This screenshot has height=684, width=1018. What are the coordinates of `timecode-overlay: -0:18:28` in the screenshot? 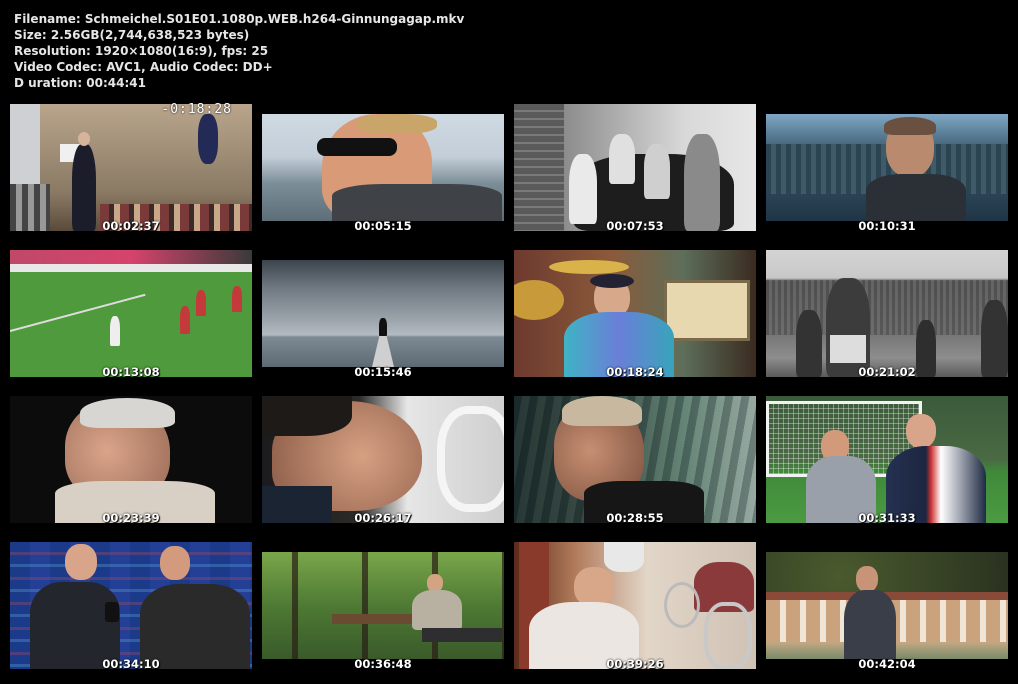 It's located at (196, 109).